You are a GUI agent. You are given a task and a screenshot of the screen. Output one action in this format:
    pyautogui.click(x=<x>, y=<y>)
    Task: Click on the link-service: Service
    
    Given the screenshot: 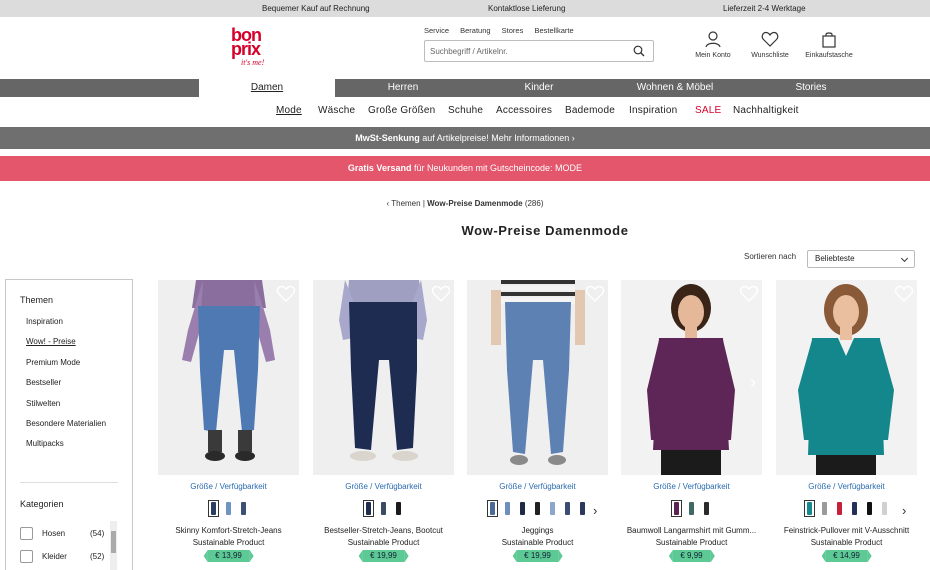 What is the action you would take?
    pyautogui.click(x=436, y=30)
    